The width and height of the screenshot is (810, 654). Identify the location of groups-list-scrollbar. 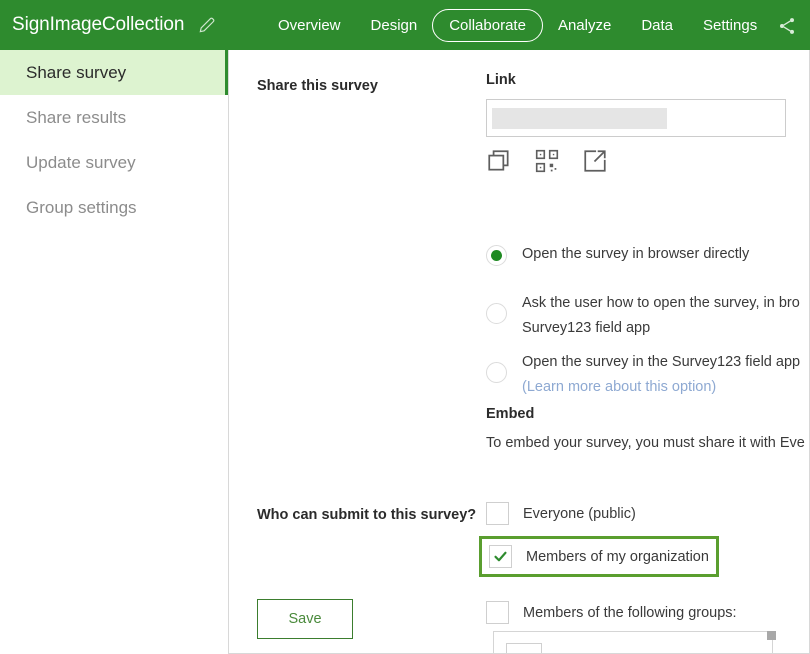
(771, 635).